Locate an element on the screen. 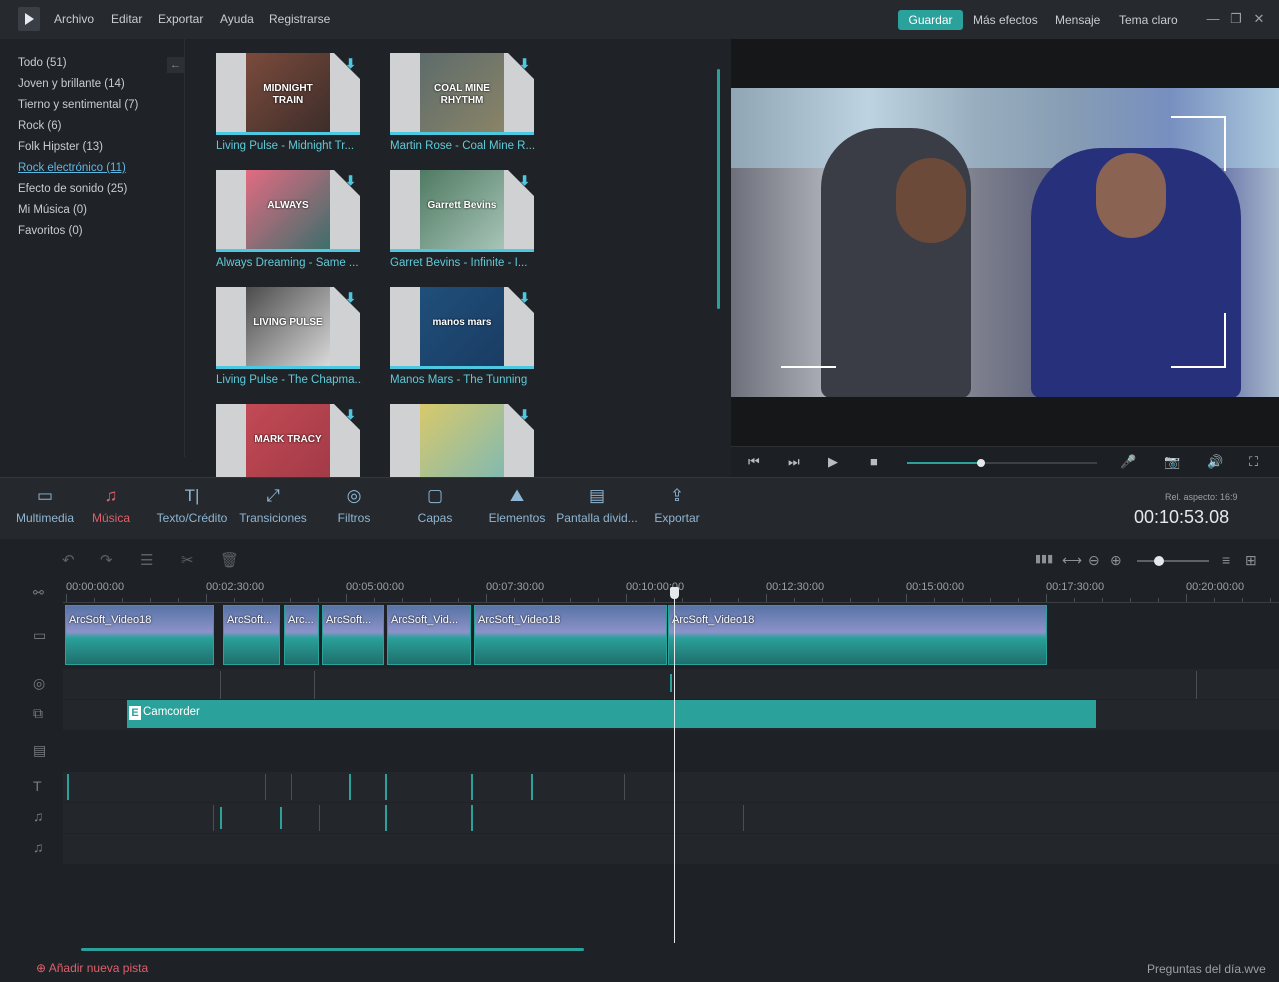  category-item: Folk Hipster (13) is located at coordinates (60, 147).